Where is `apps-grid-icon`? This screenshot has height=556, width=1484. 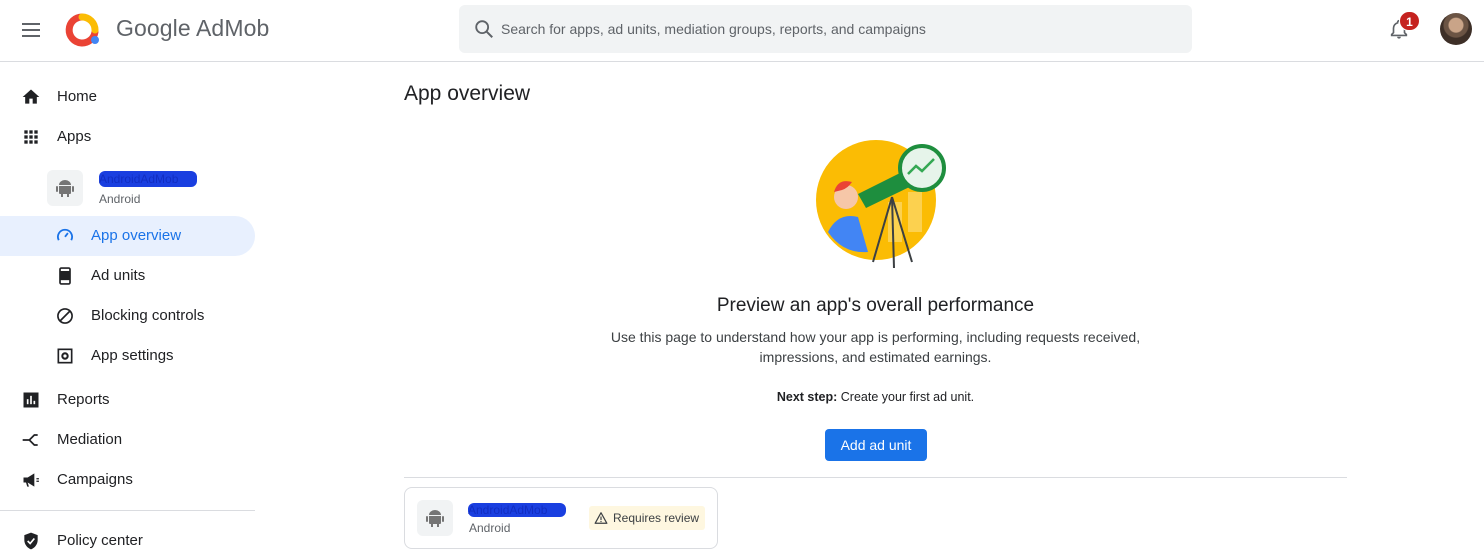 apps-grid-icon is located at coordinates (31, 137).